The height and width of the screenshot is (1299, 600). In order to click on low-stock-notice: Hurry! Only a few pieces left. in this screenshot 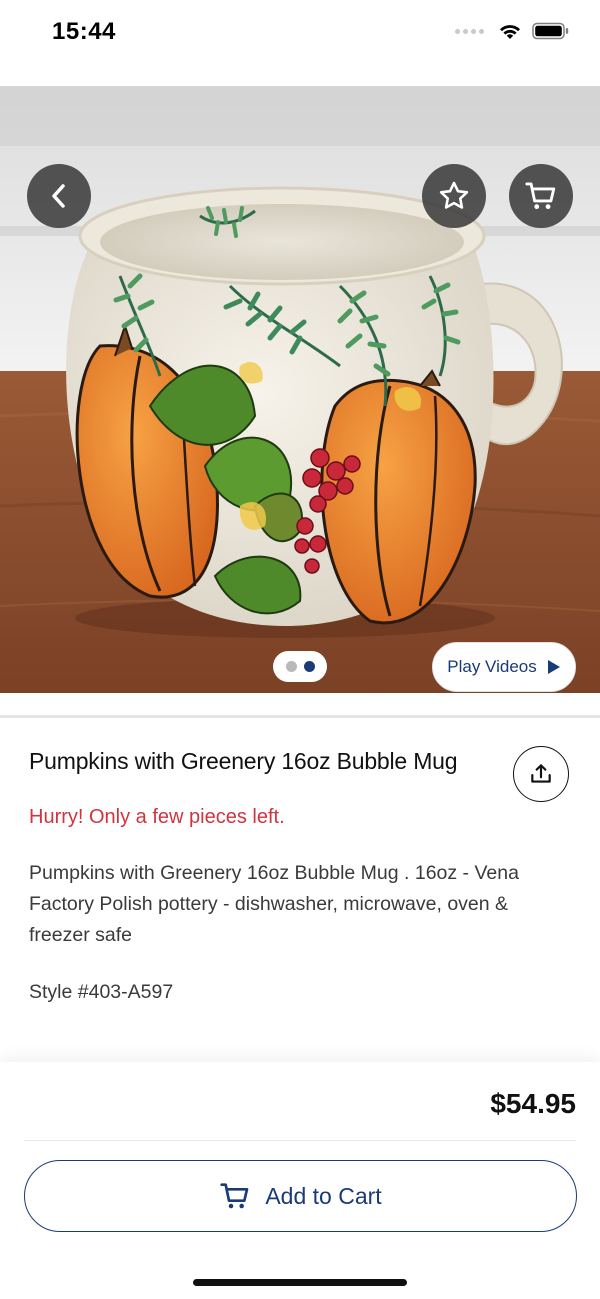, I will do `click(157, 817)`.